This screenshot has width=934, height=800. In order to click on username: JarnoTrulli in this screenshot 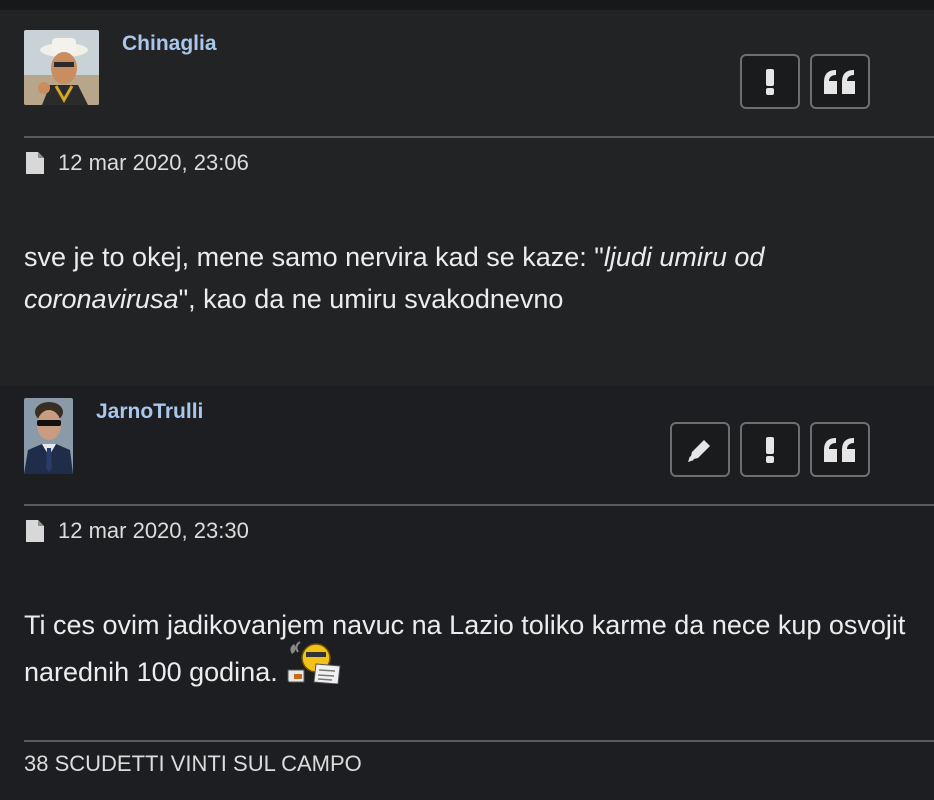, I will do `click(149, 412)`.